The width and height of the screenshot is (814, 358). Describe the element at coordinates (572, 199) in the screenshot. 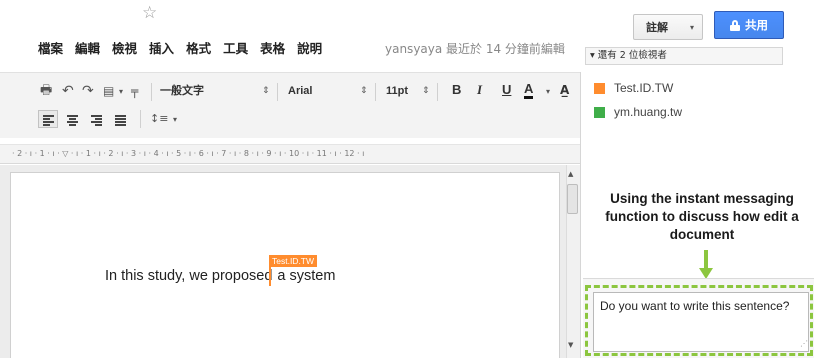

I see `scrollbar-thumb` at that location.